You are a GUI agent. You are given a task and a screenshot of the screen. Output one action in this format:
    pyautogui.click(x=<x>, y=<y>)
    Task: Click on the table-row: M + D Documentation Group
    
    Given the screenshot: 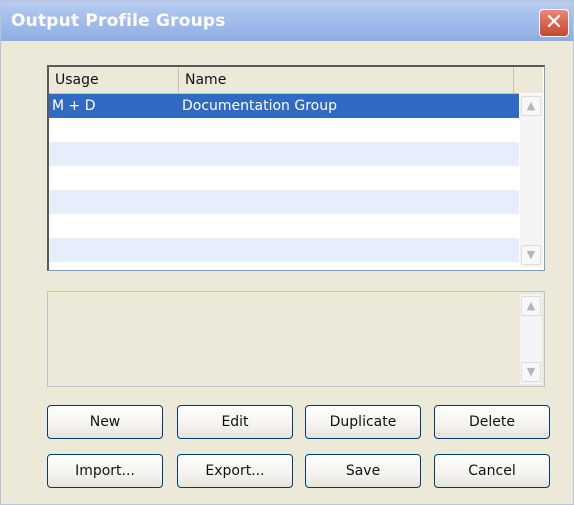 What is the action you would take?
    pyautogui.click(x=284, y=106)
    